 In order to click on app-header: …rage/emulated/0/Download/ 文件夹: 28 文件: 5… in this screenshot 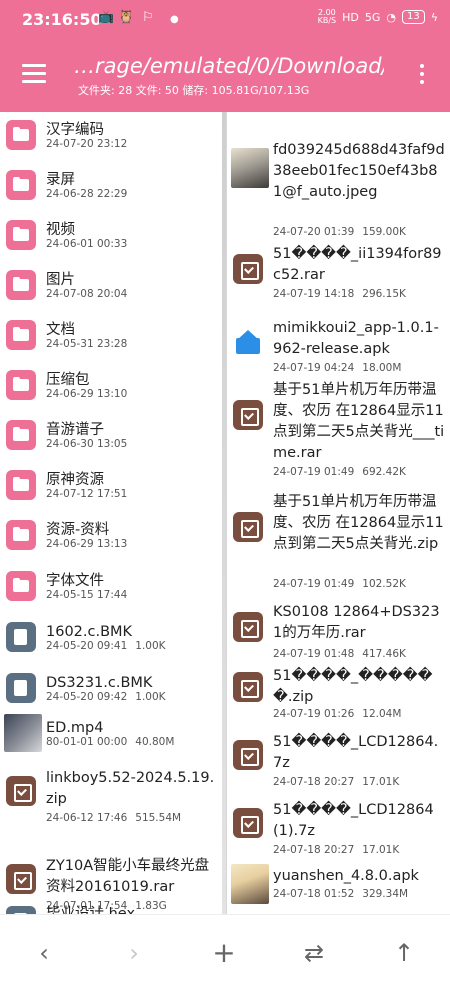, I will do `click(225, 77)`.